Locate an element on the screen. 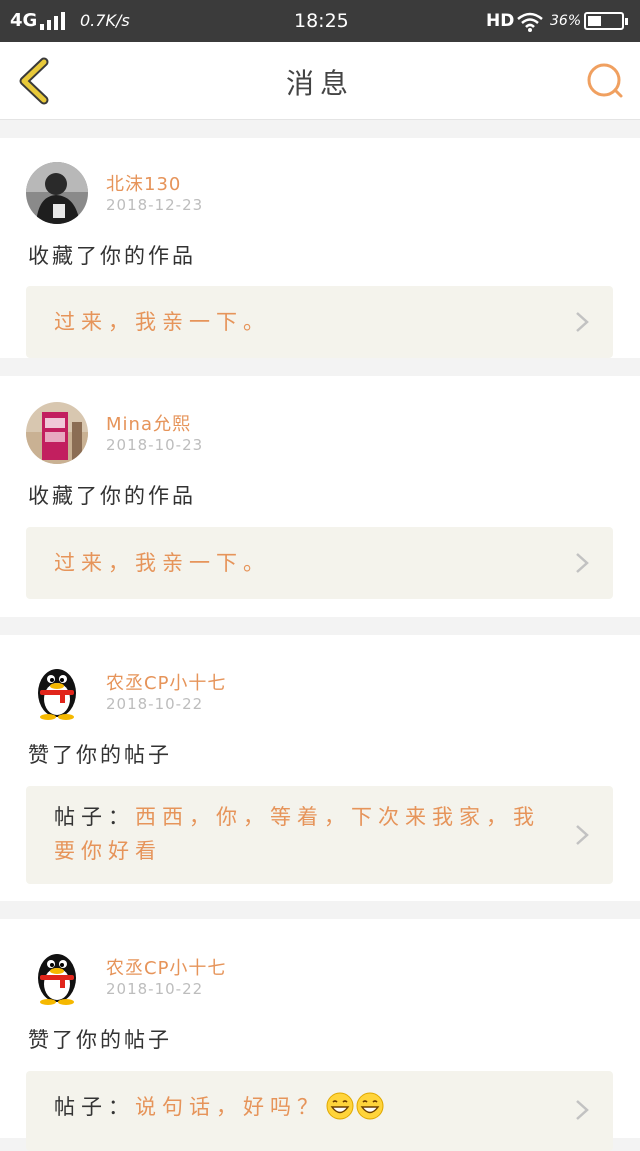 This screenshot has width=640, height=1151. timestamp: 2018-10-23 is located at coordinates (155, 445).